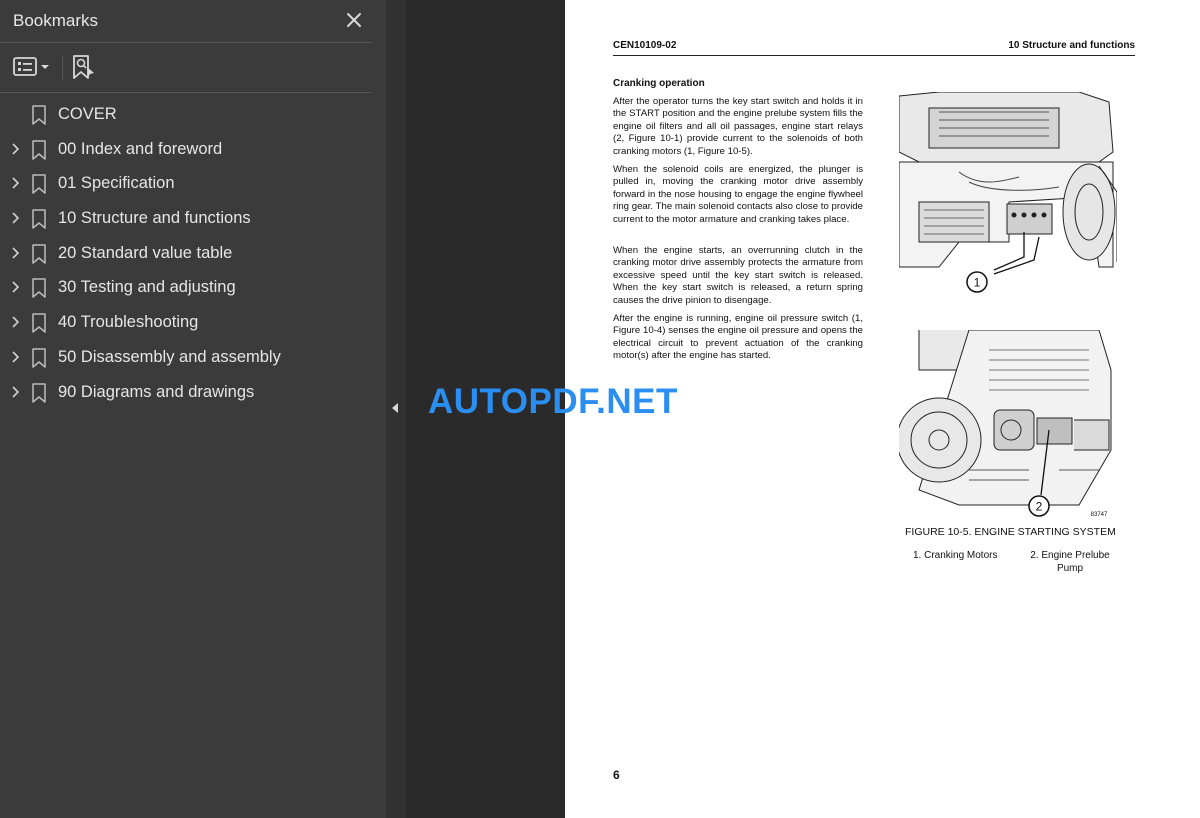  I want to click on bookmark-label: 01 Specification, so click(116, 183).